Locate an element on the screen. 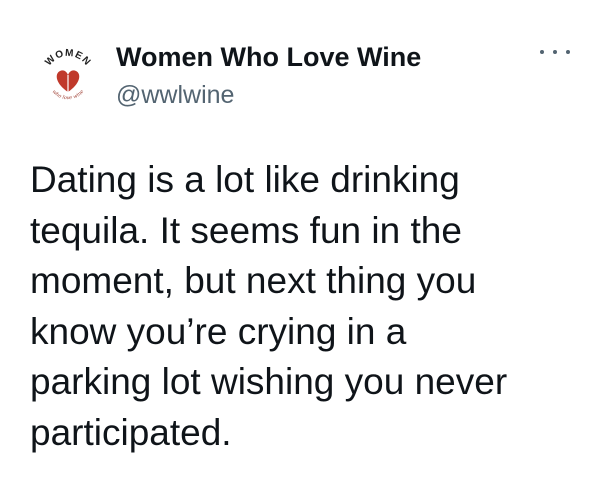  user-handle: @wwlwine is located at coordinates (268, 95).